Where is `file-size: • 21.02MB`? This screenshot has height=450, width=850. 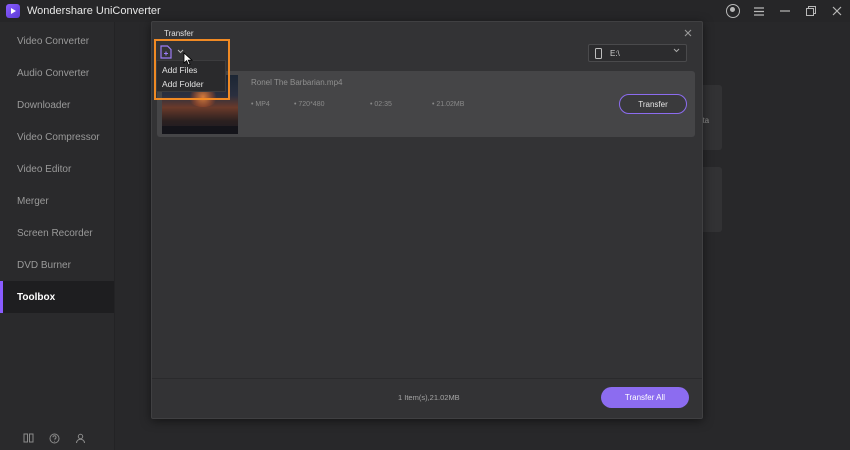
file-size: • 21.02MB is located at coordinates (448, 104).